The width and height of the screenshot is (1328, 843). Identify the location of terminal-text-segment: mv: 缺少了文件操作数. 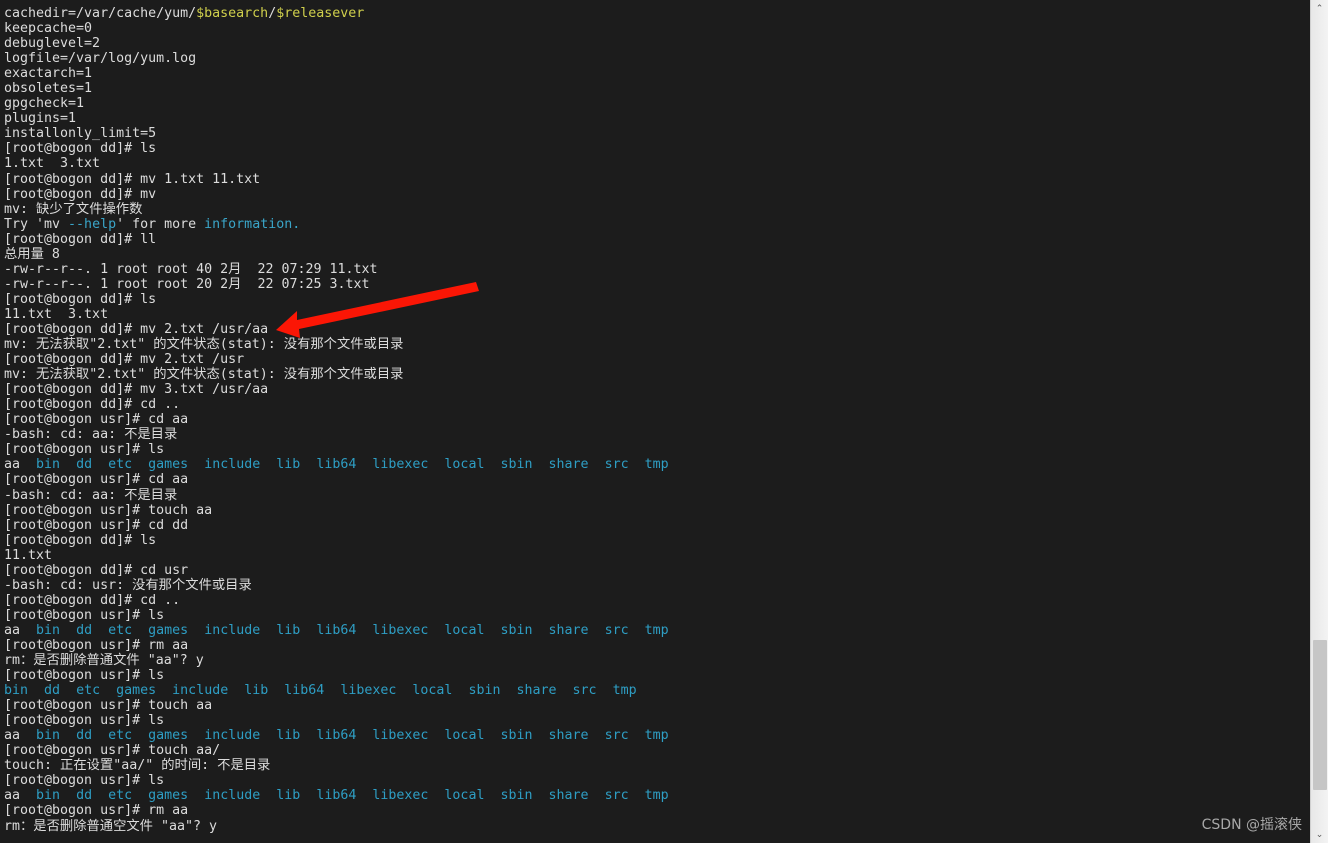
(73, 209).